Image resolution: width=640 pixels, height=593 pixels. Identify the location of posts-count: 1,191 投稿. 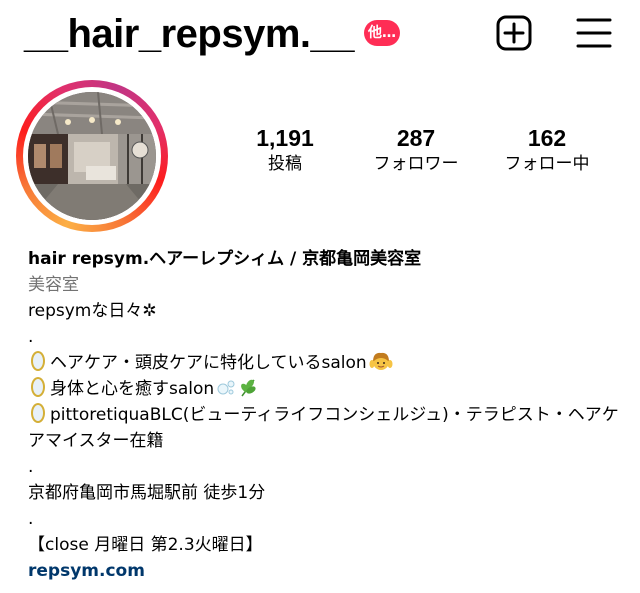
(285, 150).